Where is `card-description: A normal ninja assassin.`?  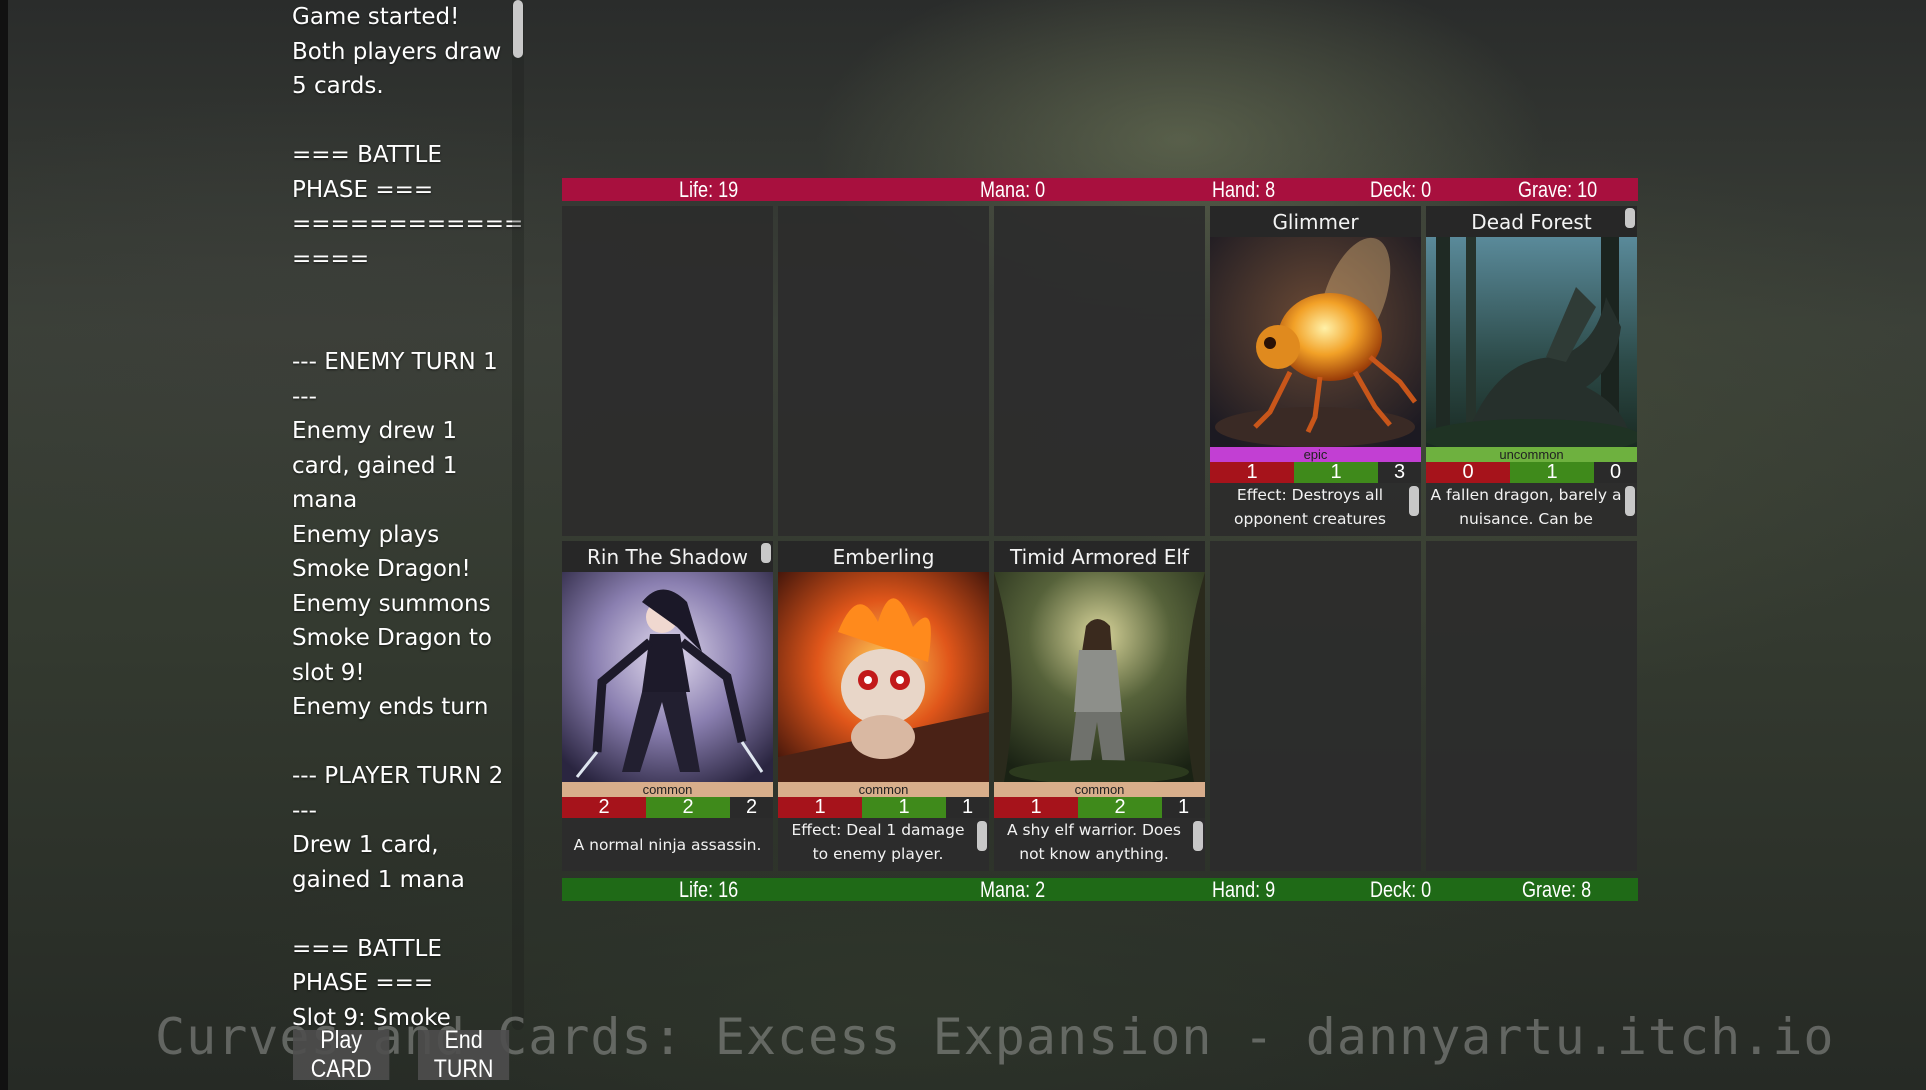 card-description: A normal ninja assassin. is located at coordinates (667, 844).